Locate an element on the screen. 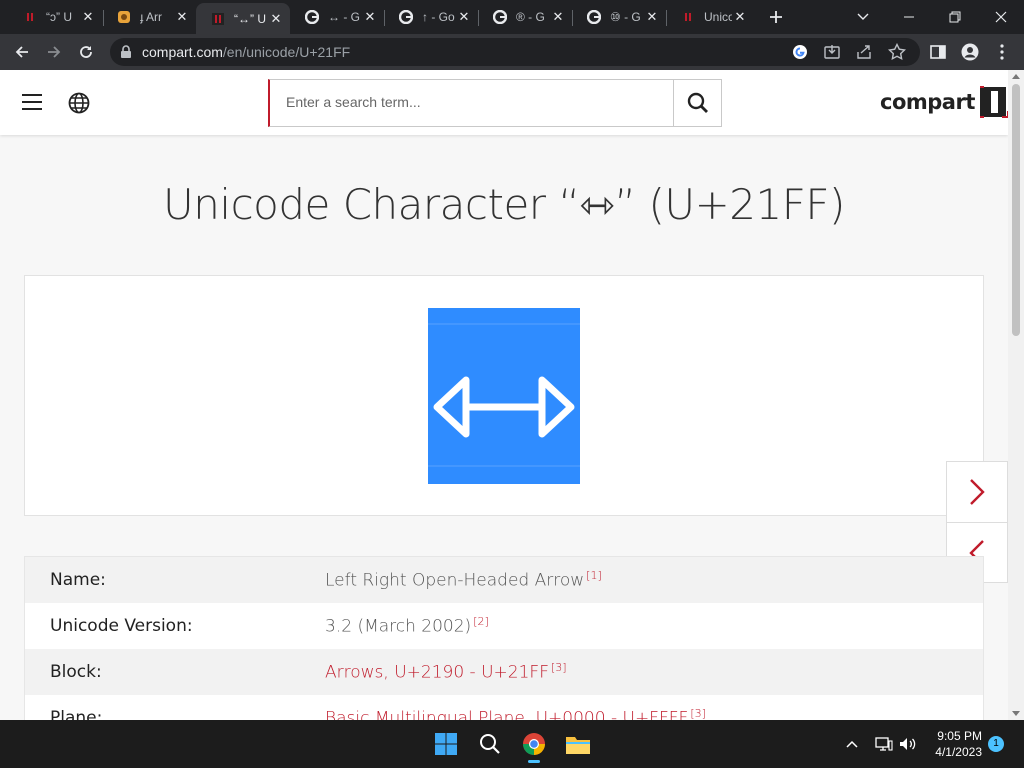  more-vert-icon is located at coordinates (1002, 52).